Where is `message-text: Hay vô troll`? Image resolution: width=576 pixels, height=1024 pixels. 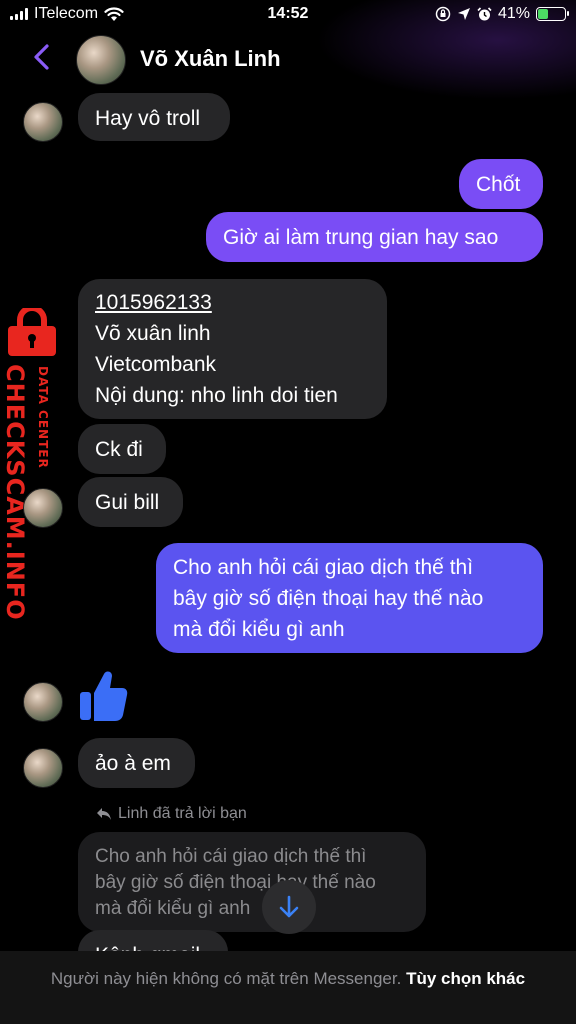
message-text: Hay vô troll is located at coordinates (148, 118).